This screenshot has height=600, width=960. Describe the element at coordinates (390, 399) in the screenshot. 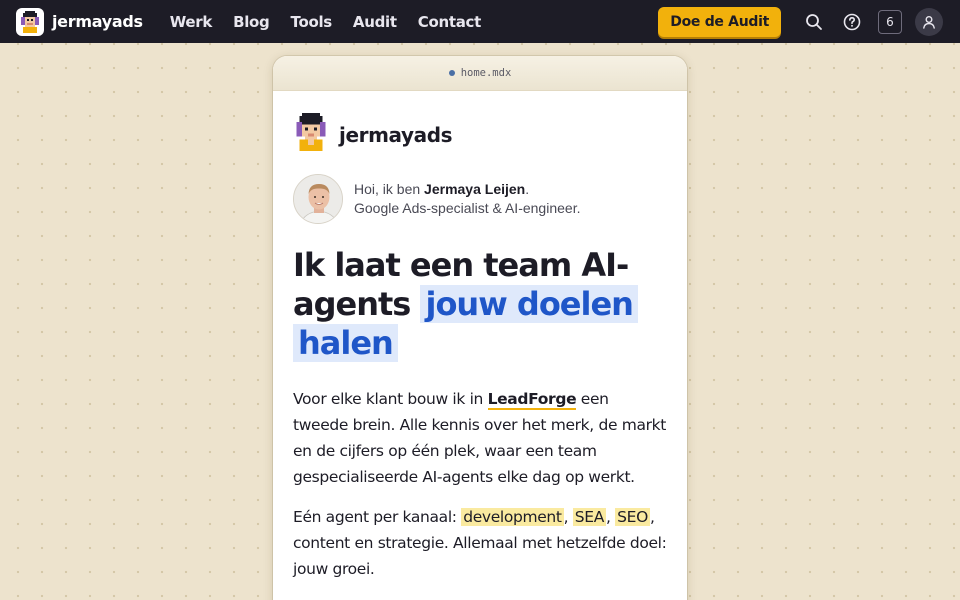

I see `para1-before: Voor elke klant bouw ik in` at that location.